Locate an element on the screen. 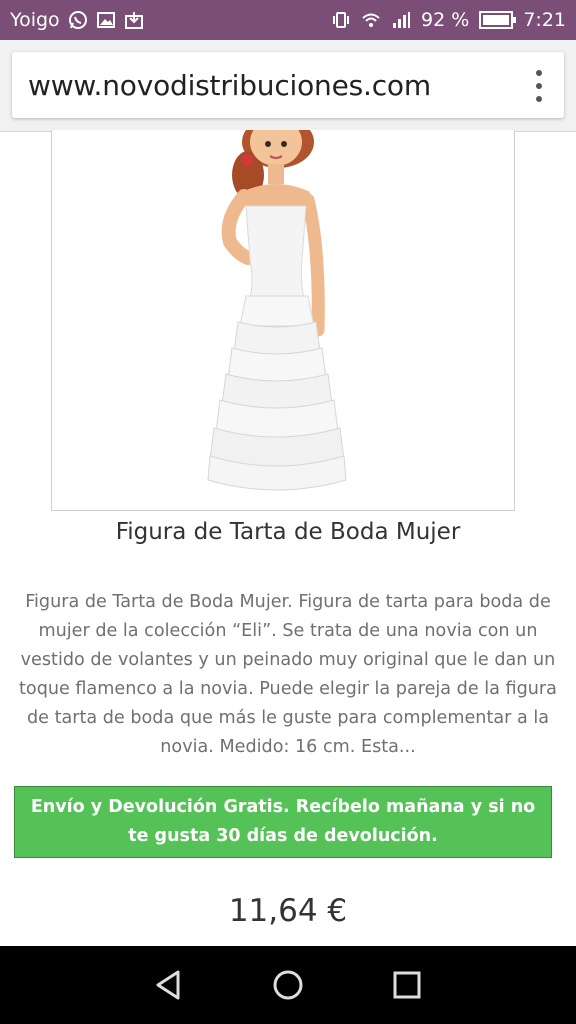  back-button is located at coordinates (169, 985).